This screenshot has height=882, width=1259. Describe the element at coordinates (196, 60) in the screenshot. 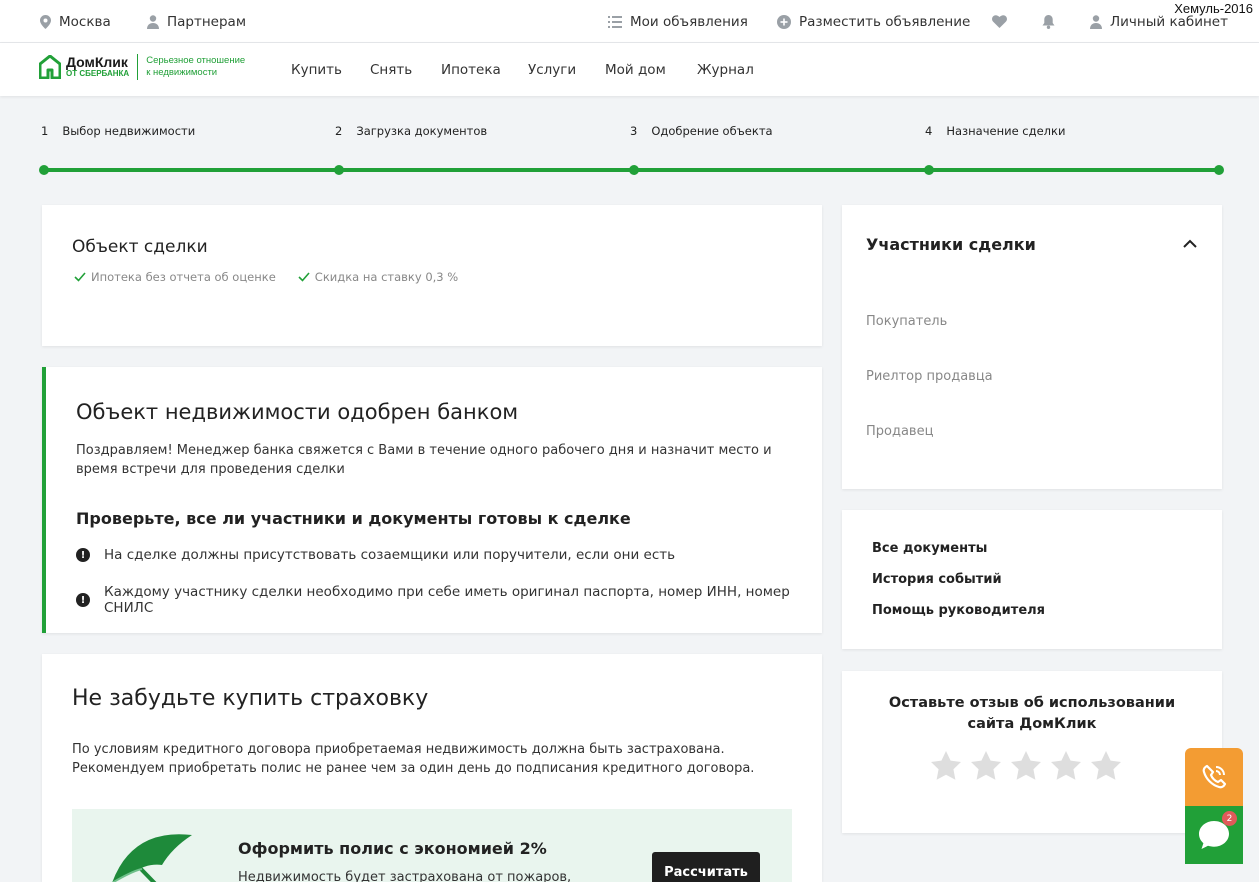

I see `logo-slogan-line1: Серьезное отношение` at that location.